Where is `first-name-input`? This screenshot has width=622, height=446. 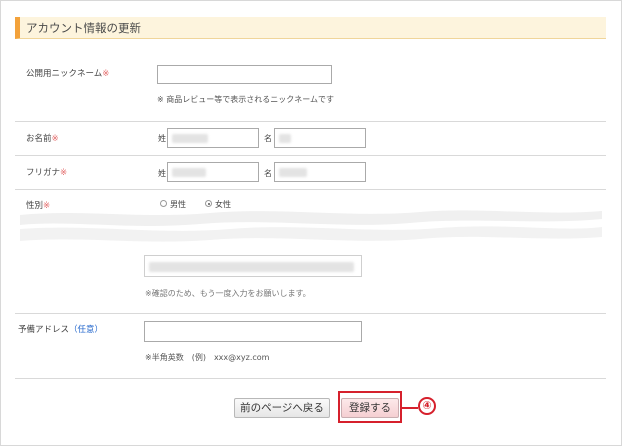 first-name-input is located at coordinates (320, 138).